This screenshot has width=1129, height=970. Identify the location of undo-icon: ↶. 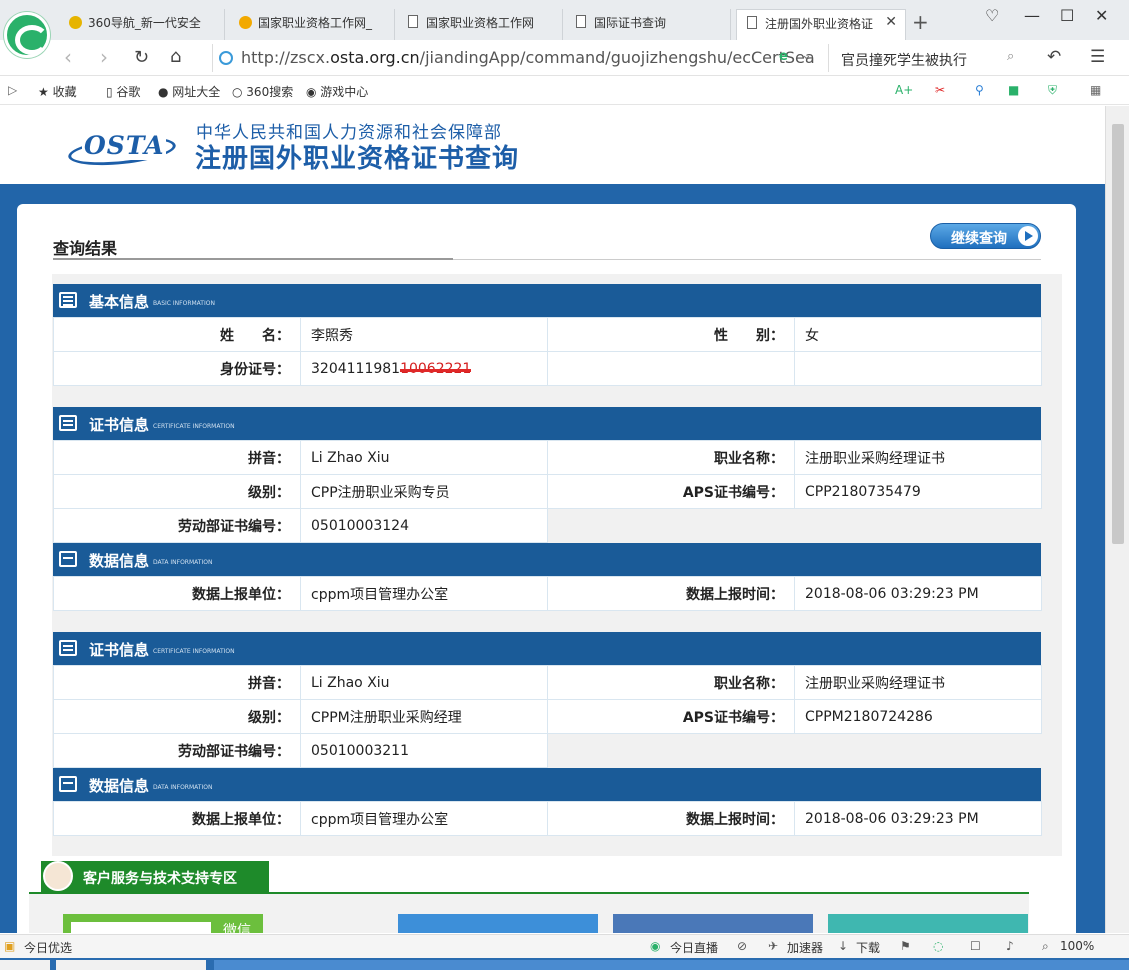
(1054, 57).